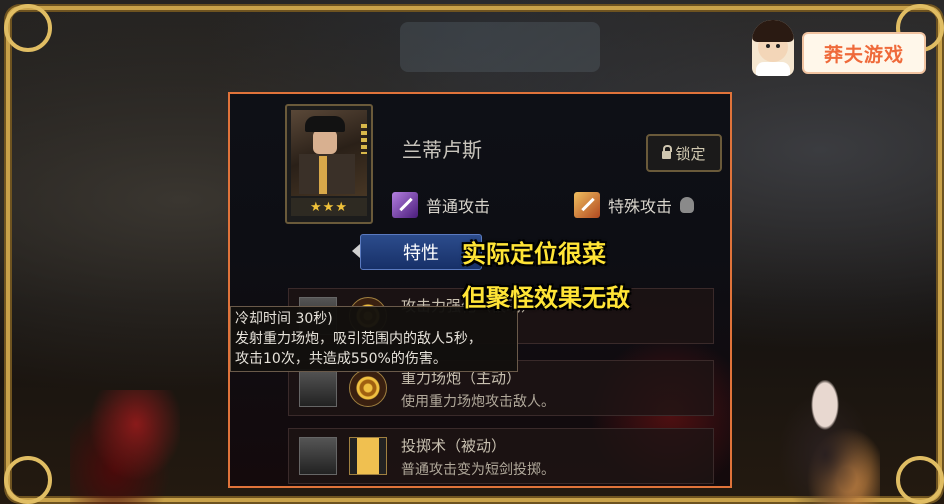 The width and height of the screenshot is (944, 504). What do you see at coordinates (458, 206) in the screenshot?
I see `normal-attack-label: 普通攻击` at bounding box center [458, 206].